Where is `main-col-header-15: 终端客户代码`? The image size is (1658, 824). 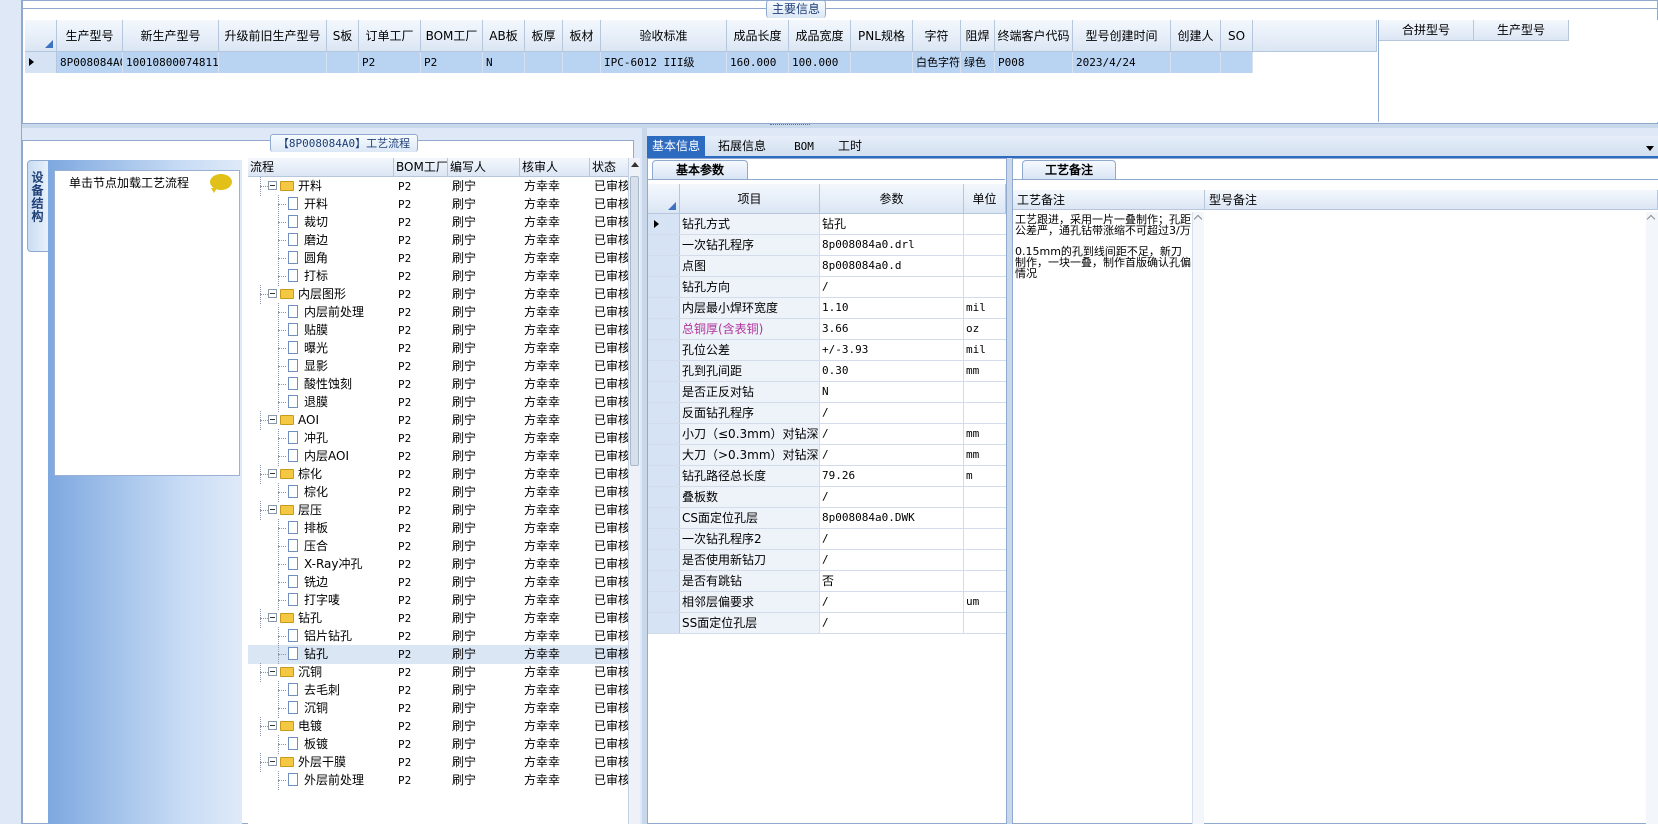
main-col-header-15: 终端客户代码 is located at coordinates (1034, 36).